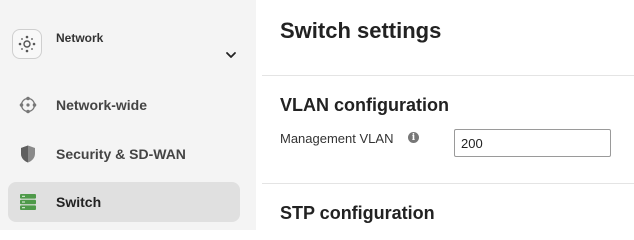  What do you see at coordinates (413, 137) in the screenshot?
I see `info-icon: i` at bounding box center [413, 137].